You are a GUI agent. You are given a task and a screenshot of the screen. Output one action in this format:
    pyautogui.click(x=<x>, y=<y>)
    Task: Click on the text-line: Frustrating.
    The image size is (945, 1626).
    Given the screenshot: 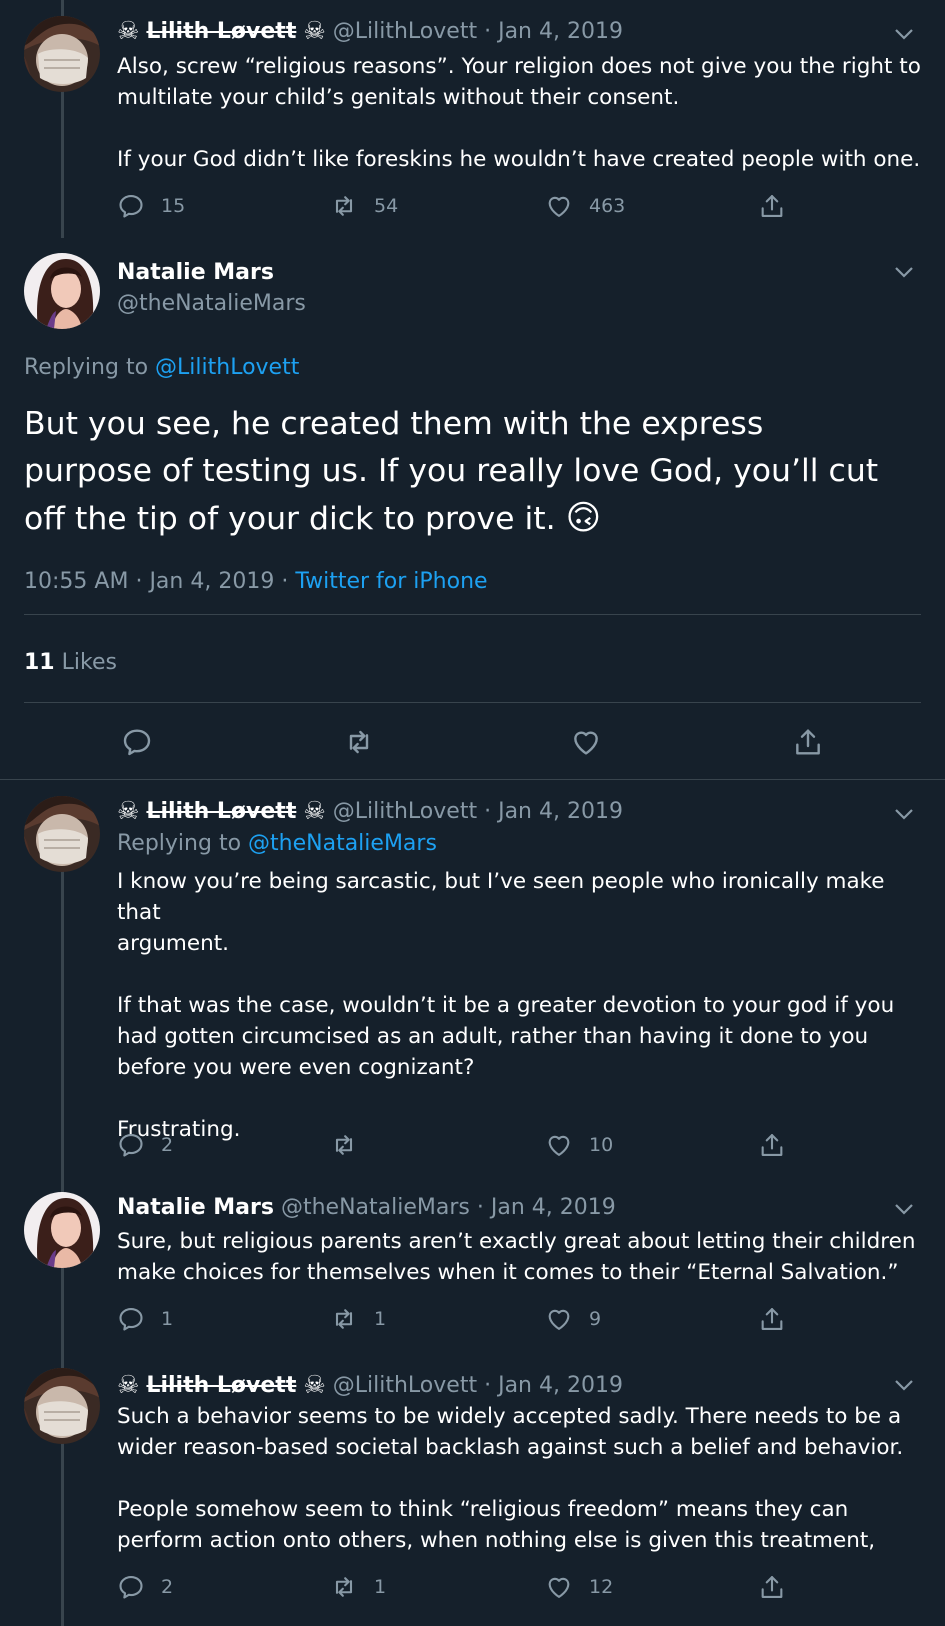 What is the action you would take?
    pyautogui.click(x=179, y=1129)
    